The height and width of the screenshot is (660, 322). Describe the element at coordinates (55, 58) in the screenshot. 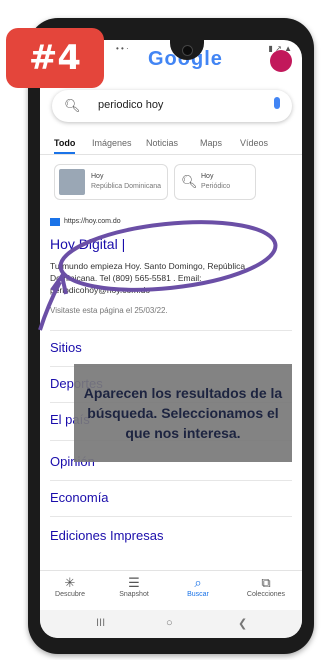

I see `step-badge: #4` at that location.